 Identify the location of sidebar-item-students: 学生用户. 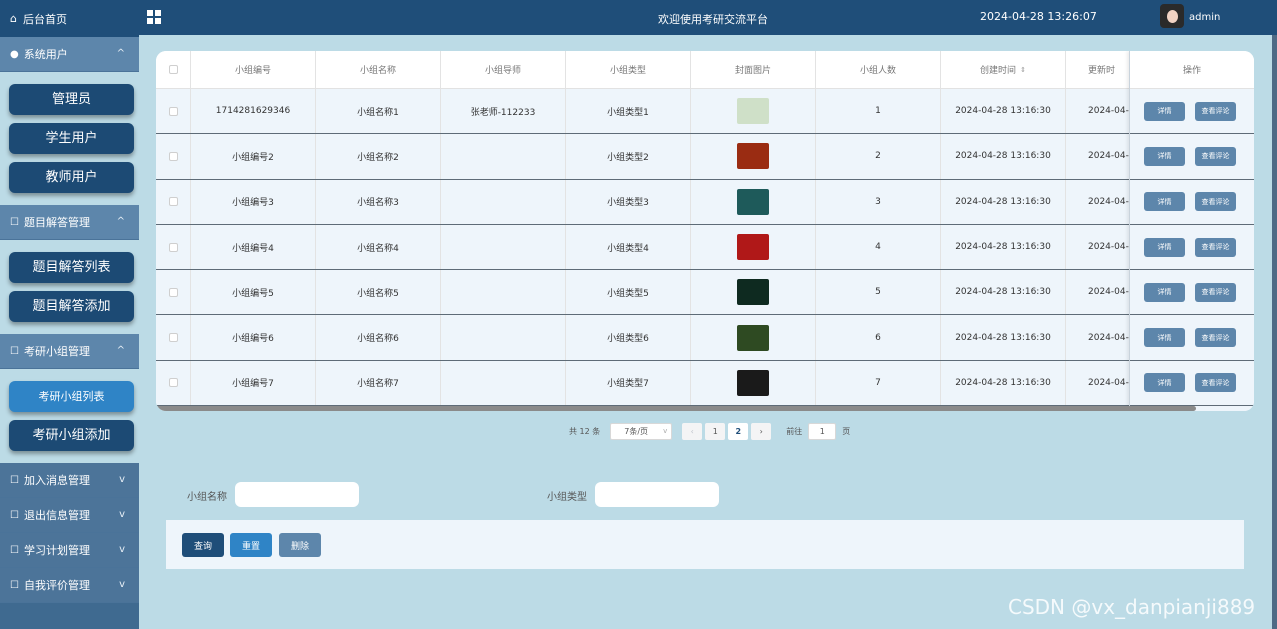
(71, 138).